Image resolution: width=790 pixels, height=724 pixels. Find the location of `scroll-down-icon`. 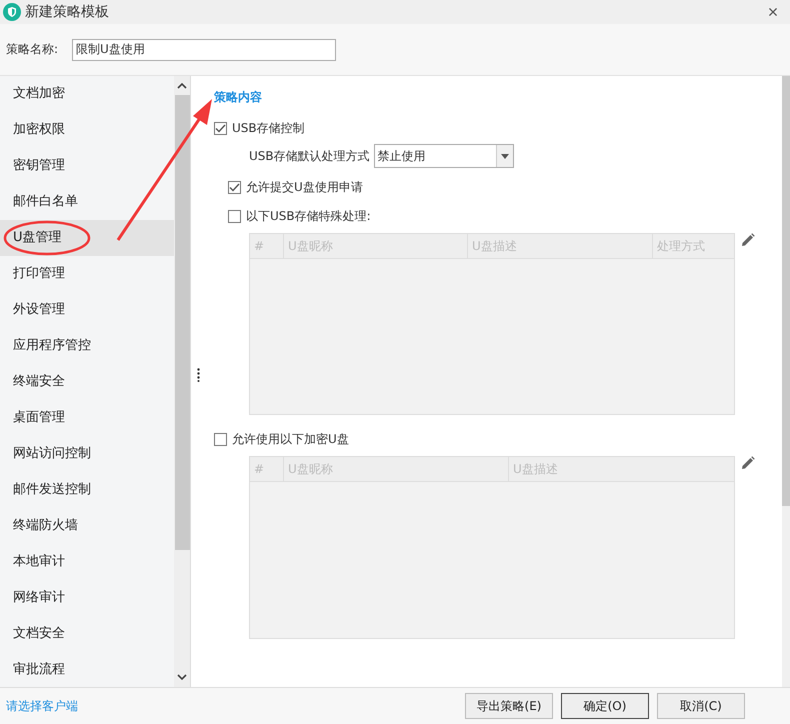

scroll-down-icon is located at coordinates (182, 677).